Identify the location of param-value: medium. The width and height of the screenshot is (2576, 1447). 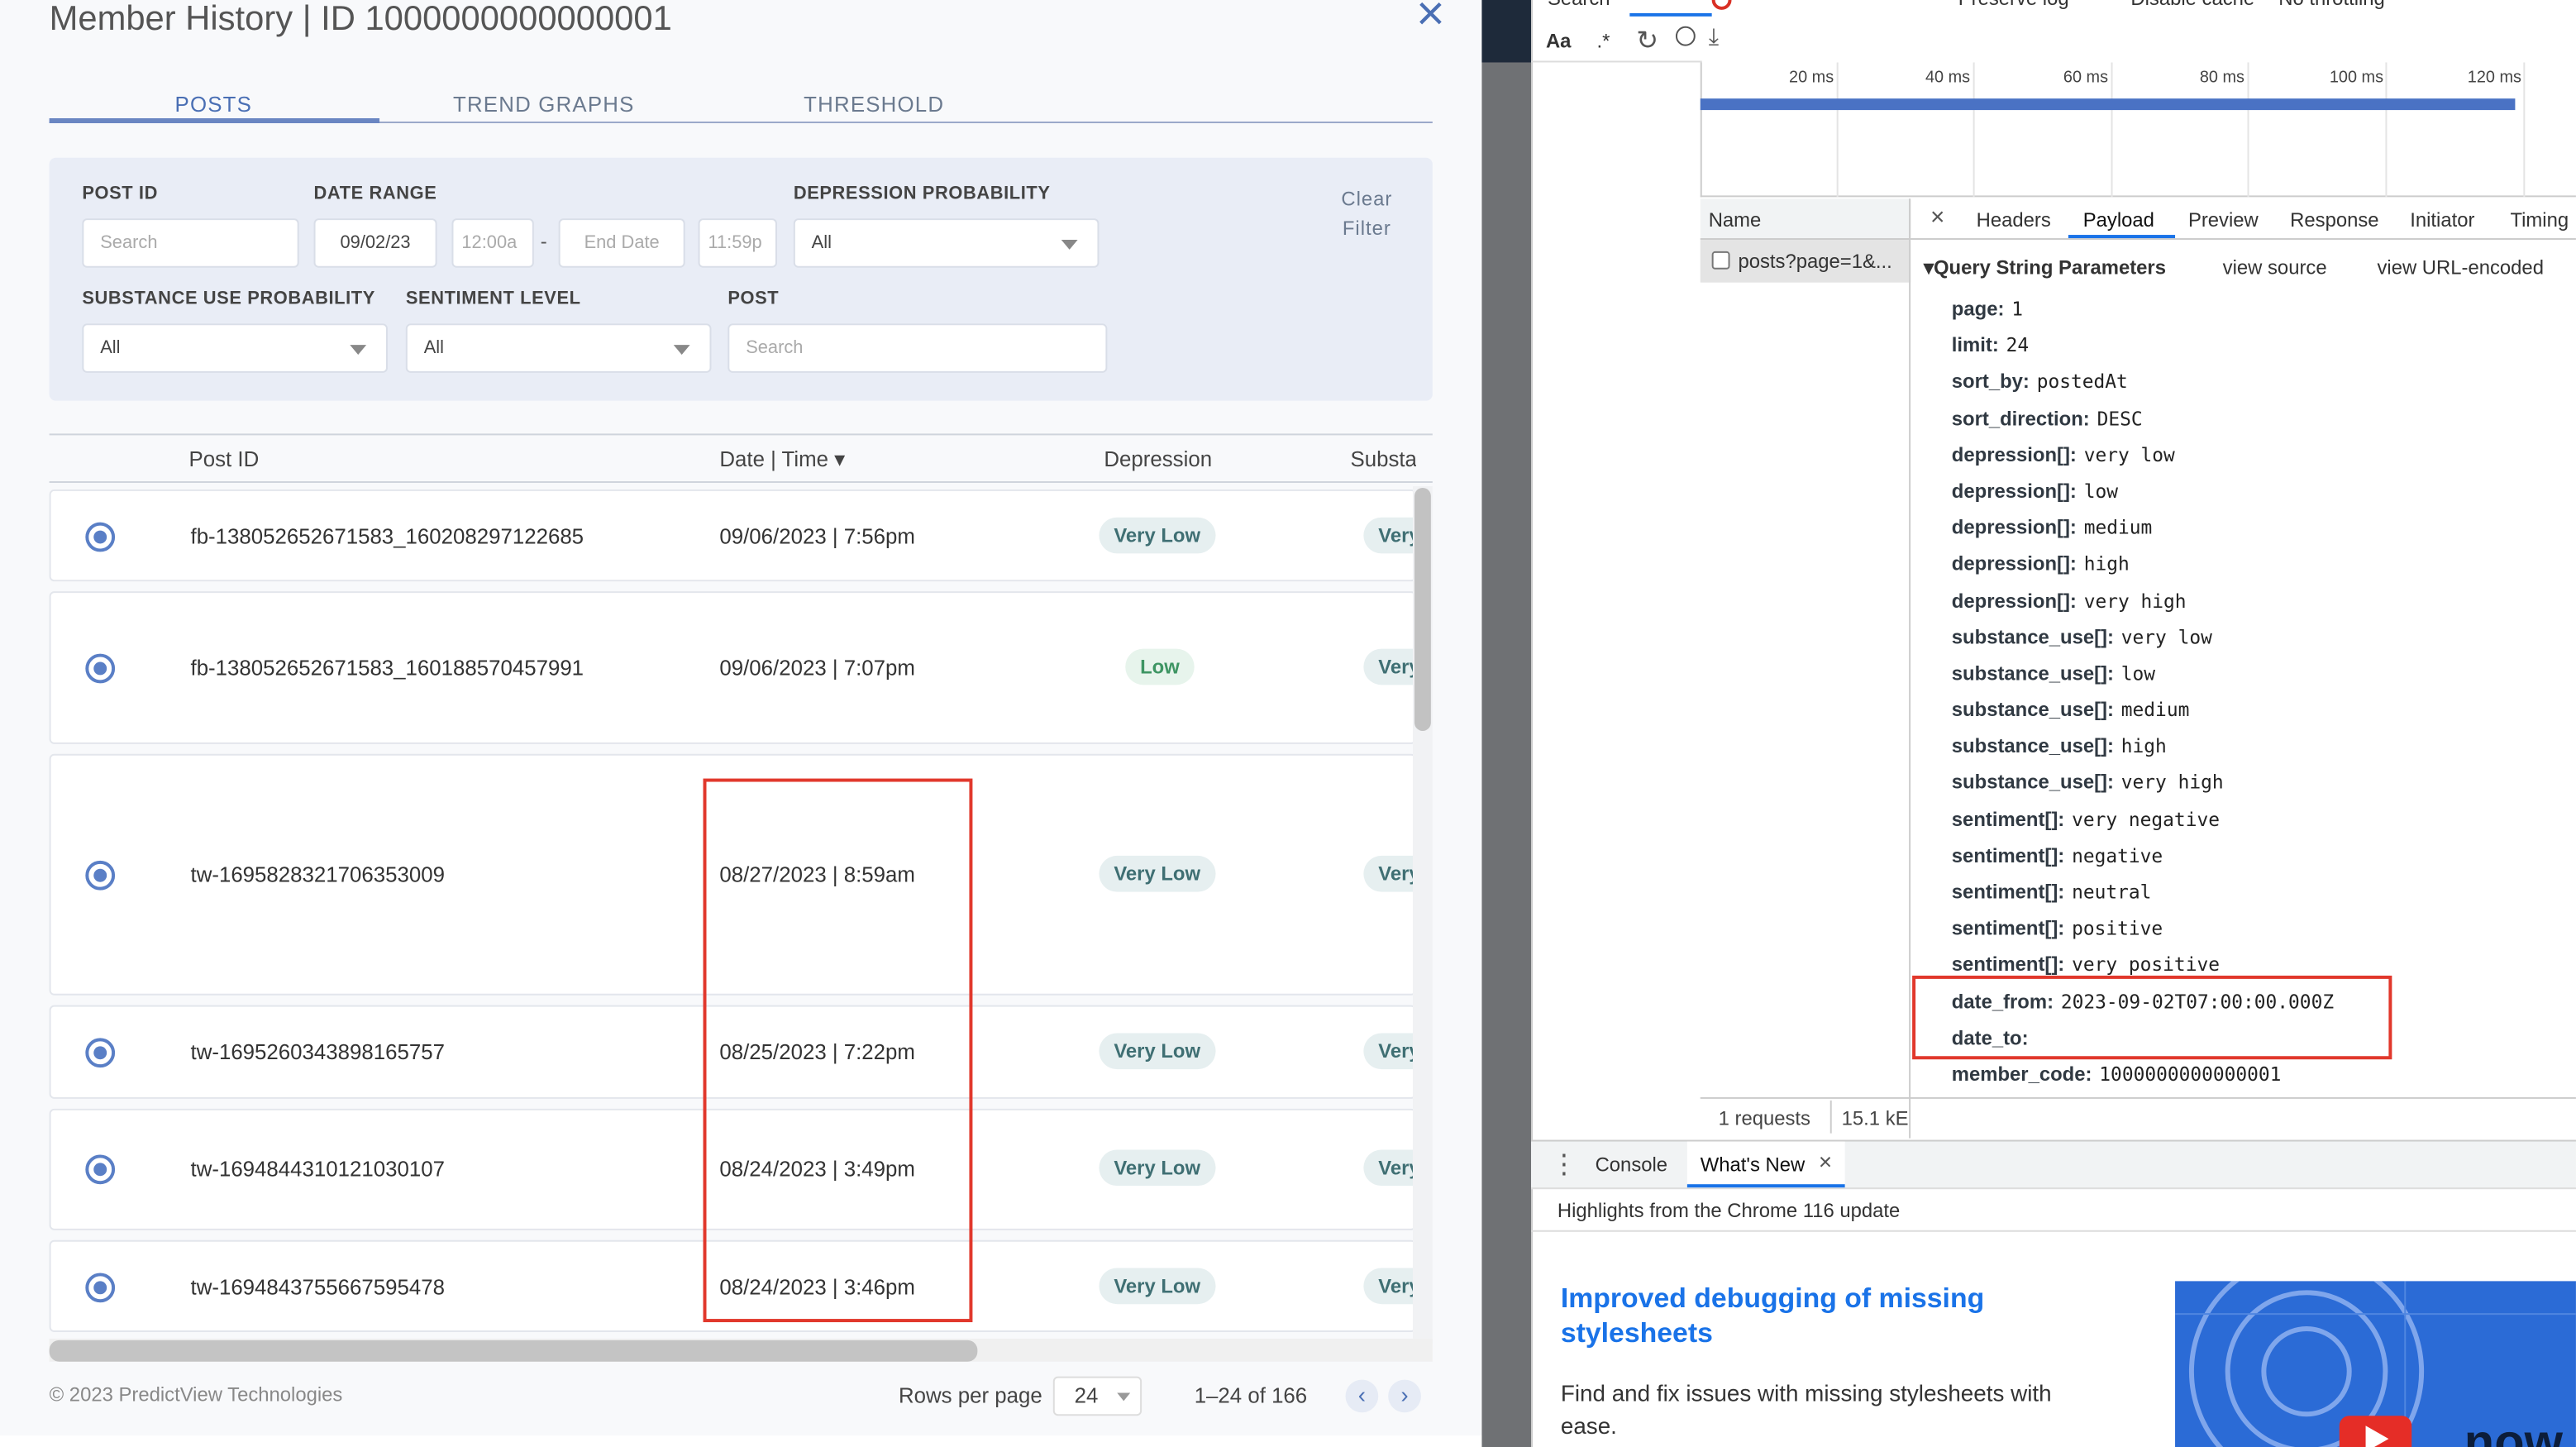
(2155, 710).